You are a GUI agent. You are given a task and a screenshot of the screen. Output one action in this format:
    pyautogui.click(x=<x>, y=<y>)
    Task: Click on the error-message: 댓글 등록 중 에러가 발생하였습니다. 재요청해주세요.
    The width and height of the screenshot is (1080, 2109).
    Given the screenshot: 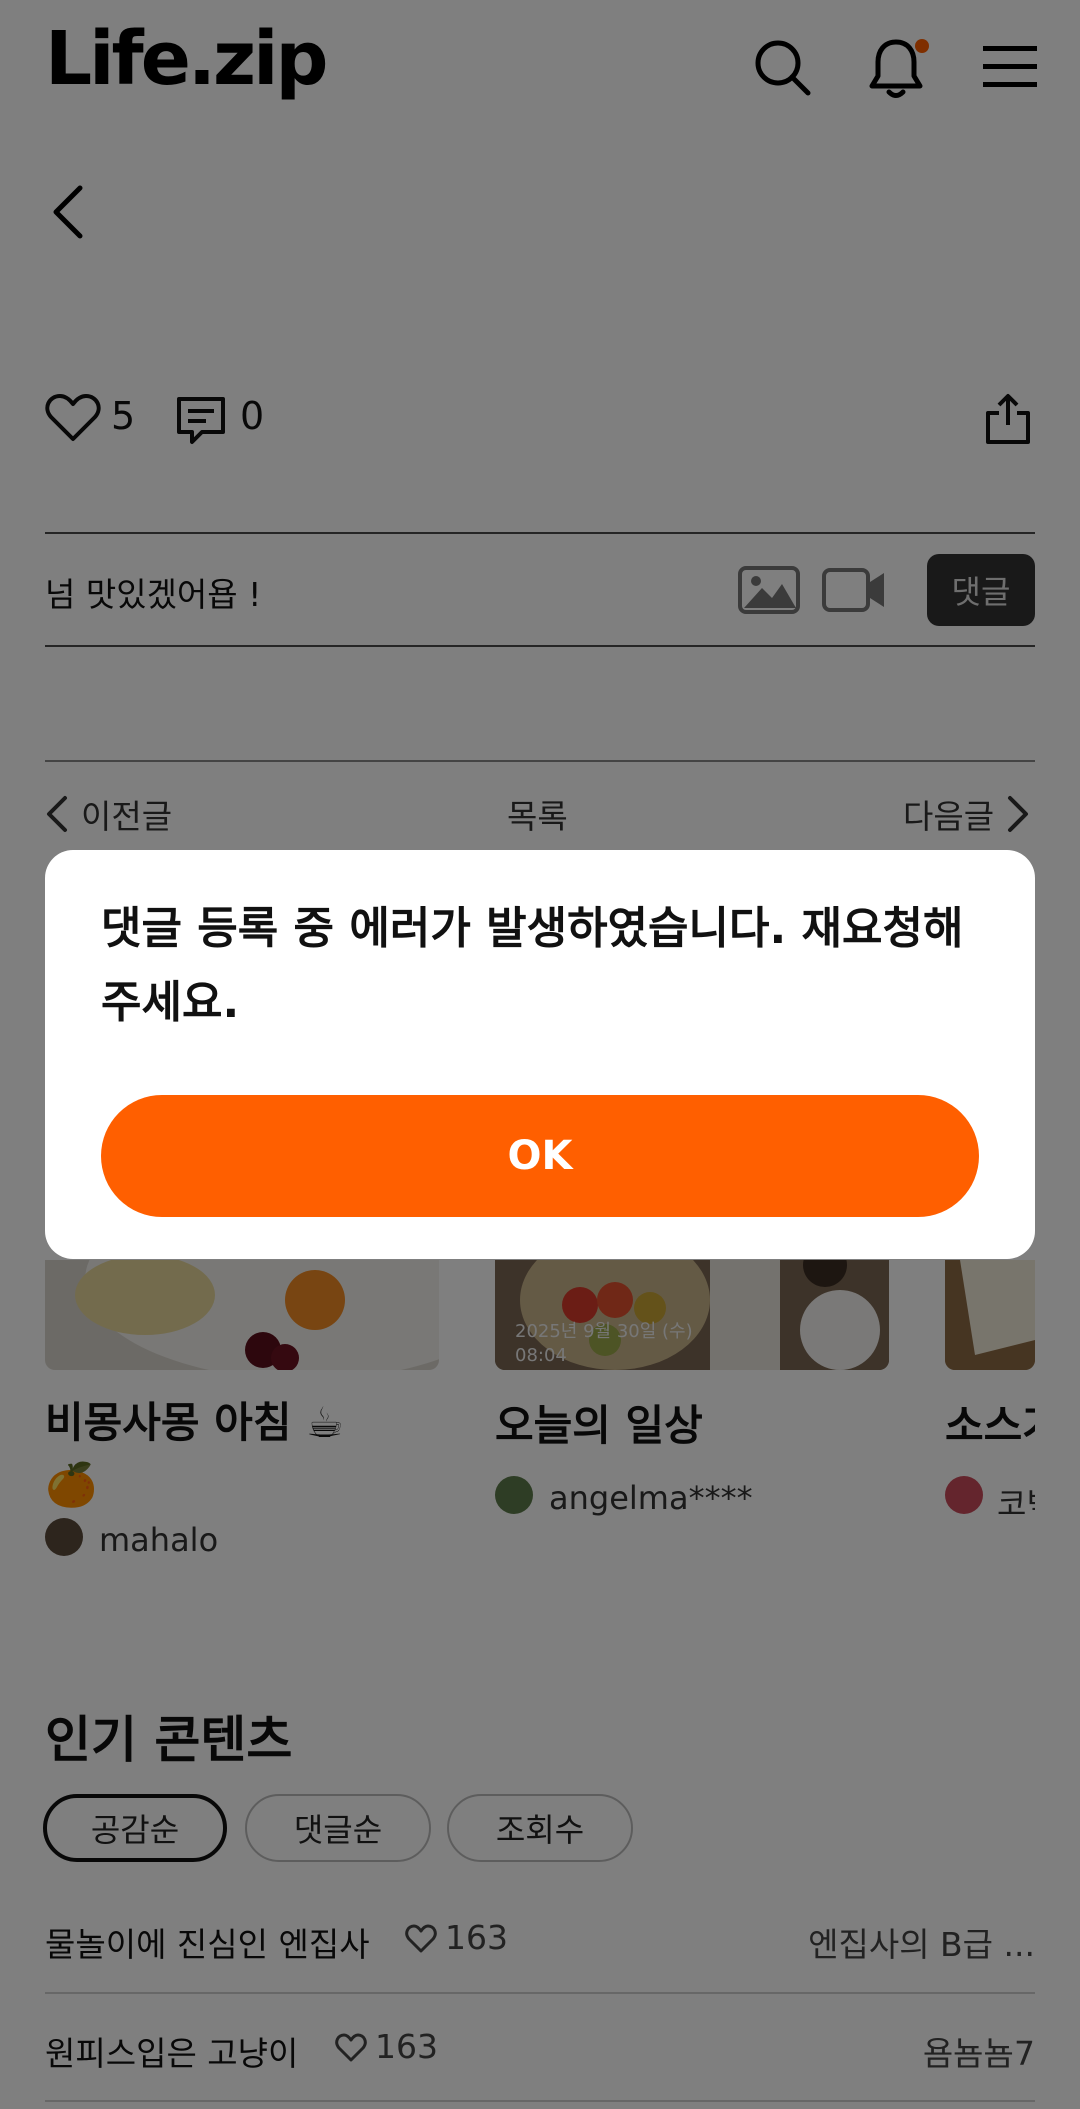 What is the action you would take?
    pyautogui.click(x=532, y=965)
    